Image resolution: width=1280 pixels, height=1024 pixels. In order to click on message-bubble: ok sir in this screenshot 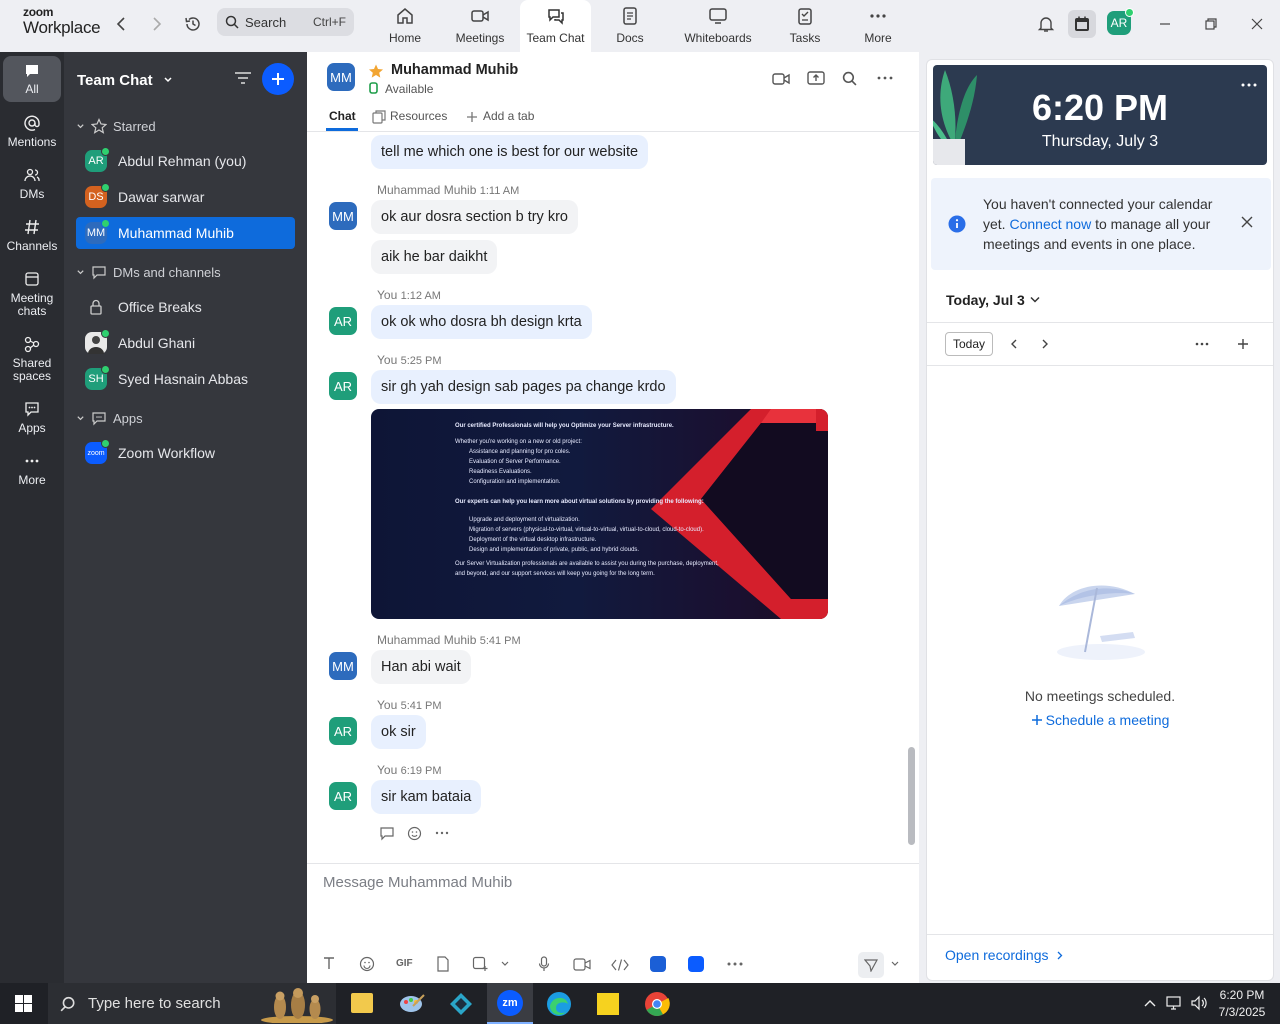, I will do `click(398, 732)`.